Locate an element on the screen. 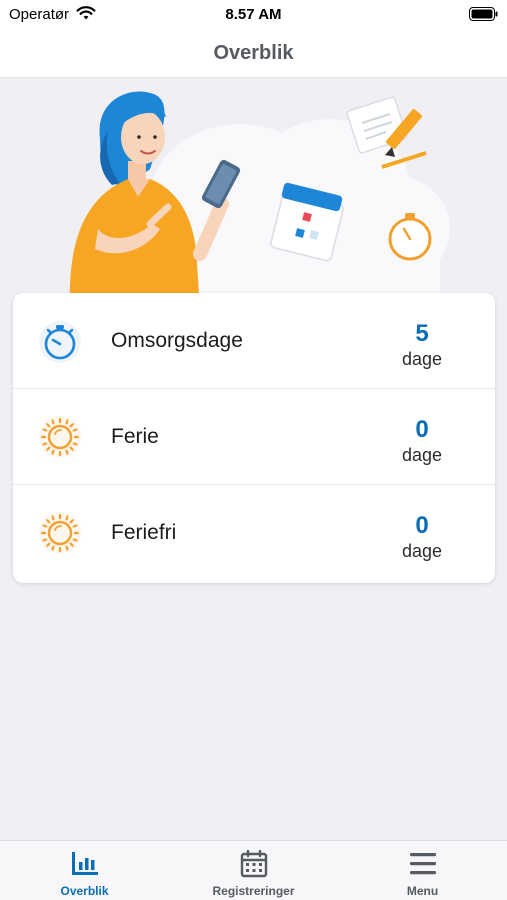  list-item-label: Omsorgsdage is located at coordinates (177, 340).